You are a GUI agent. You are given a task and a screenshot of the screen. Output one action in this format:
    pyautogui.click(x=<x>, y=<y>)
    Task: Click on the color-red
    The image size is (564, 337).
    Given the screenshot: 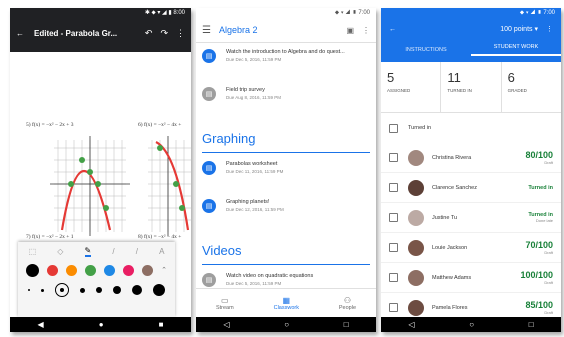 What is the action you would take?
    pyautogui.click(x=53, y=270)
    